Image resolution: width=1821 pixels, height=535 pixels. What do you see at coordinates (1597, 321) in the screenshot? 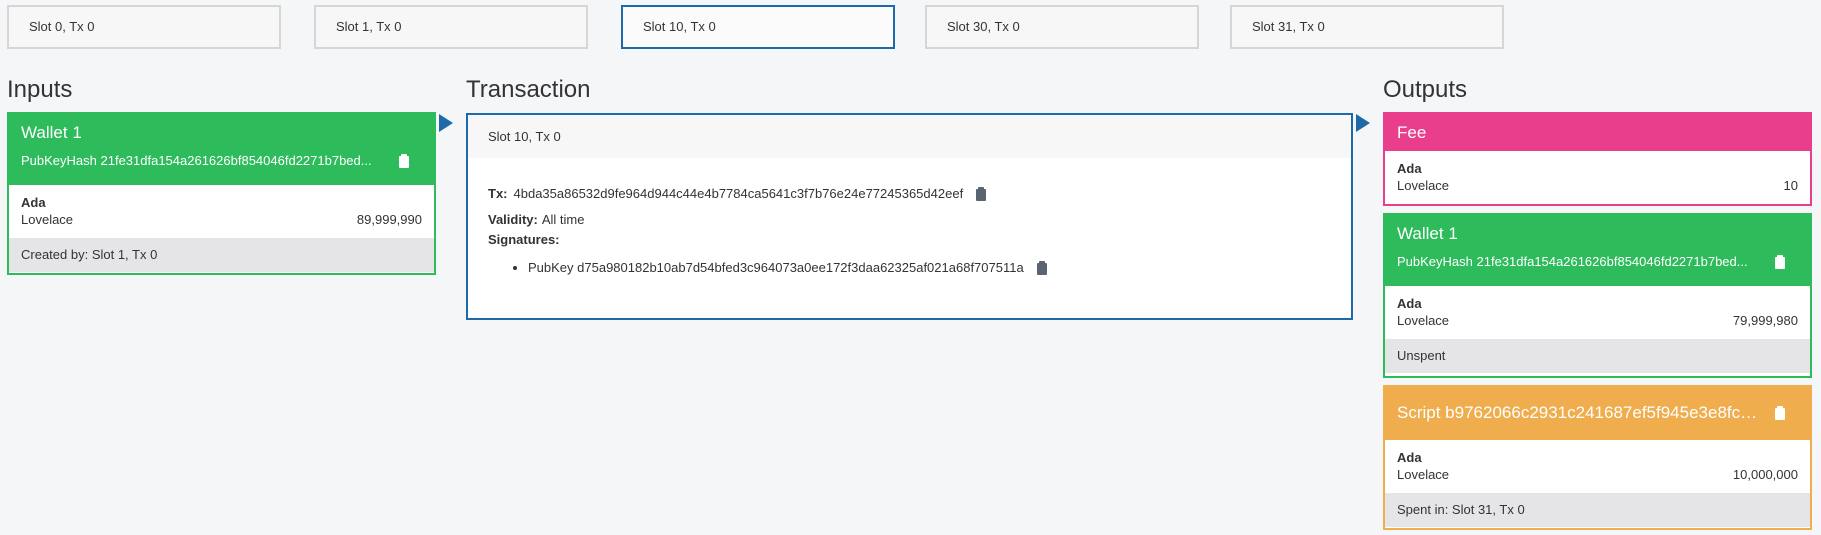
I see `token-row: Lovelace 79,999,980` at bounding box center [1597, 321].